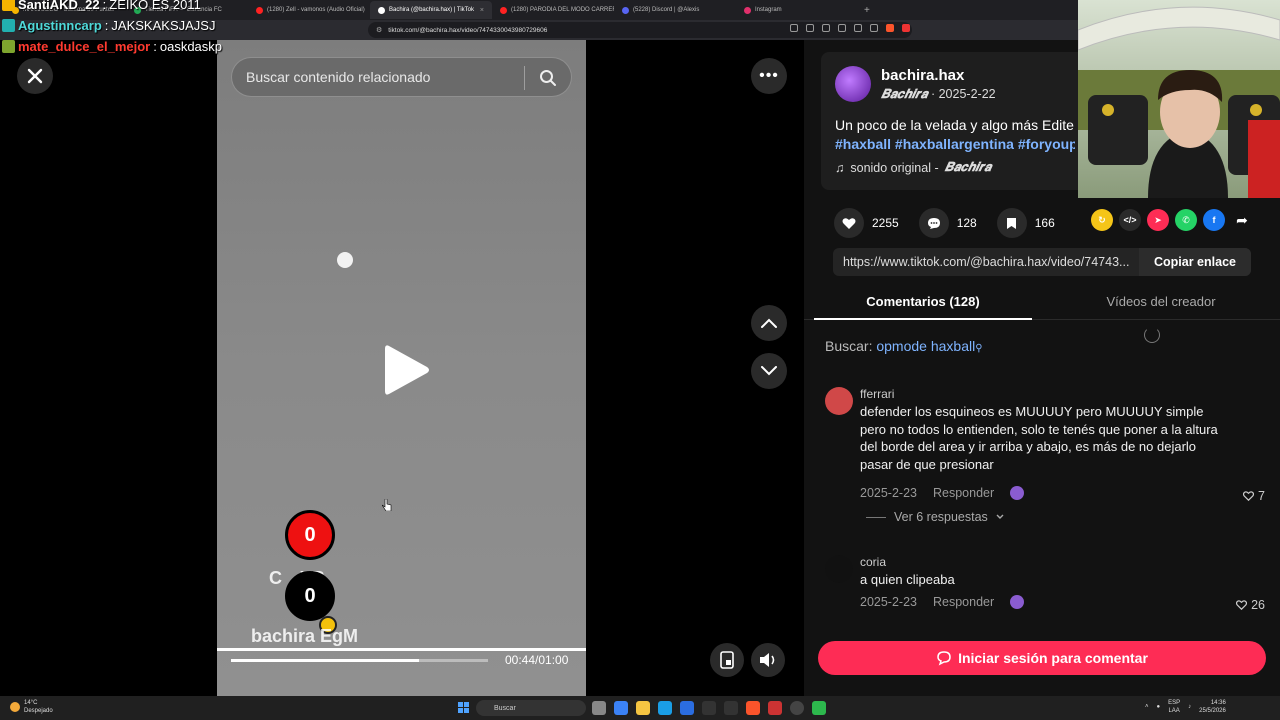 This screenshot has width=1280, height=720. What do you see at coordinates (112, 25) in the screenshot?
I see `chat-message: Agustinncarp: JAKSKAKSJAJSJ` at bounding box center [112, 25].